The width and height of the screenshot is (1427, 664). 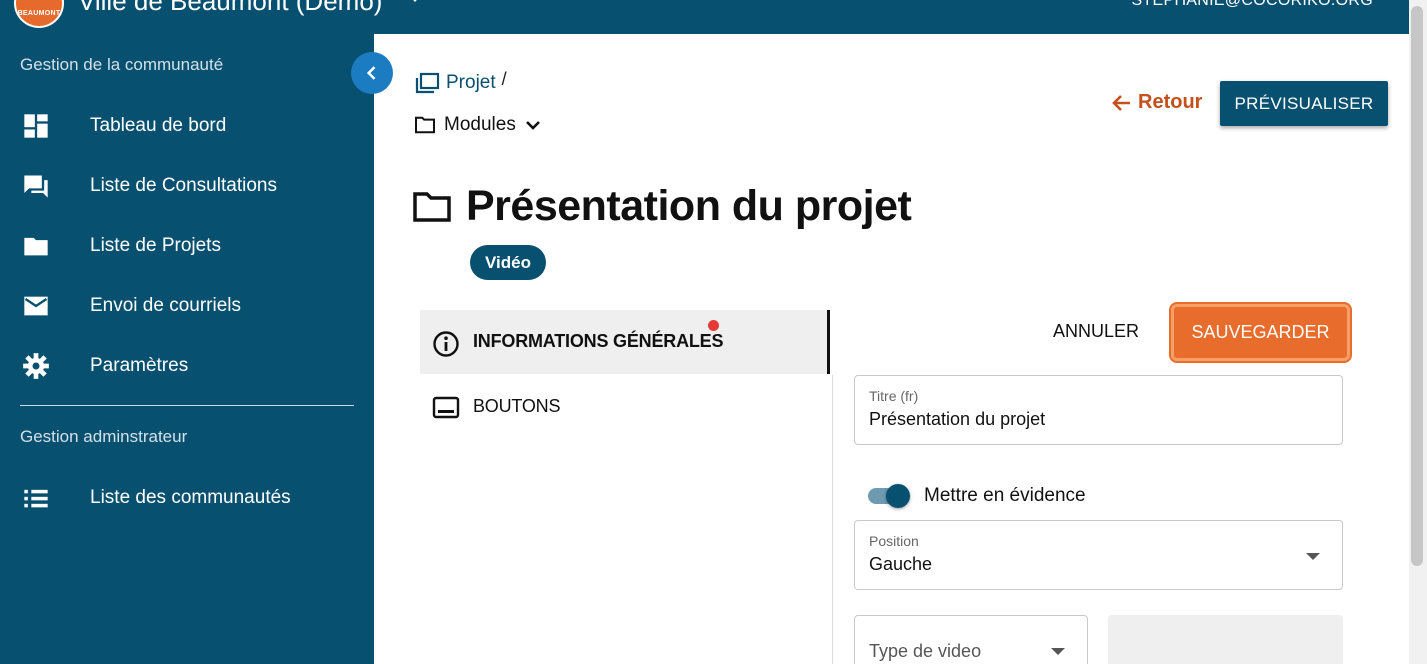 I want to click on modules-label: Modules, so click(x=480, y=124).